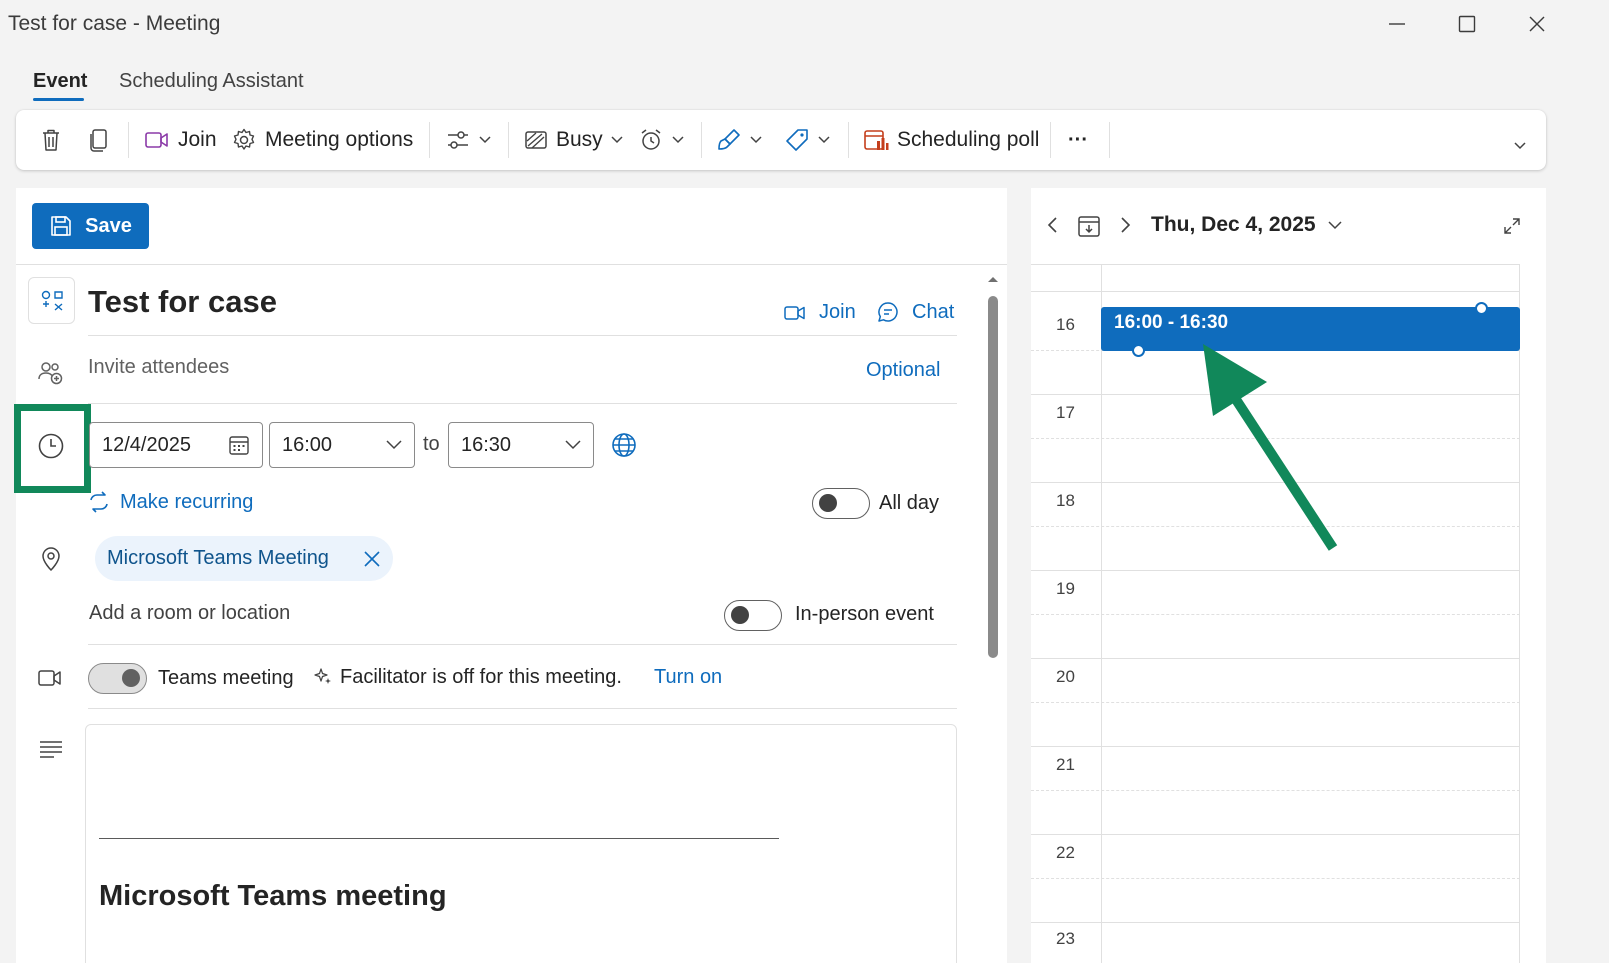 This screenshot has height=963, width=1609. What do you see at coordinates (521, 445) in the screenshot?
I see `end-time-dropdown: 16:30` at bounding box center [521, 445].